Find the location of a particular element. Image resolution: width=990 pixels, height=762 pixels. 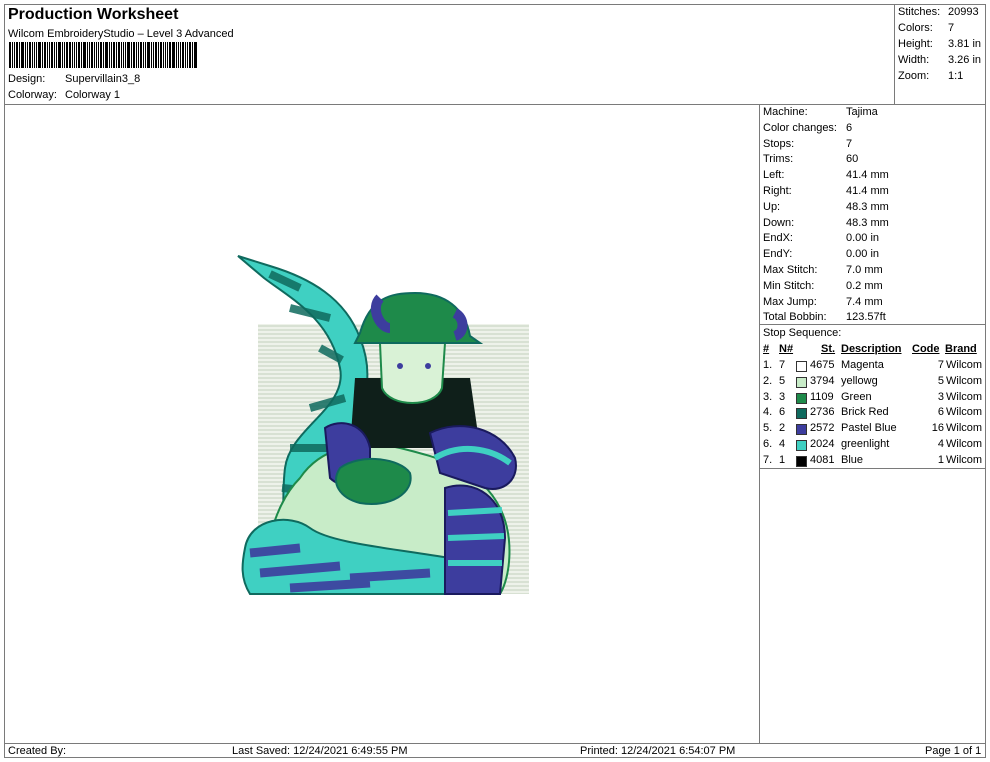

sequence-needle: 4 is located at coordinates (782, 444).